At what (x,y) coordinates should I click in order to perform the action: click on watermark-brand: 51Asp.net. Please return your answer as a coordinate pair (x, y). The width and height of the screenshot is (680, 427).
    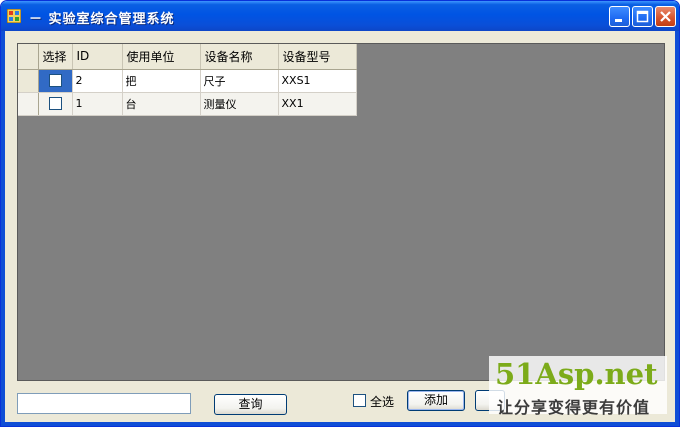
    Looking at the image, I should click on (576, 374).